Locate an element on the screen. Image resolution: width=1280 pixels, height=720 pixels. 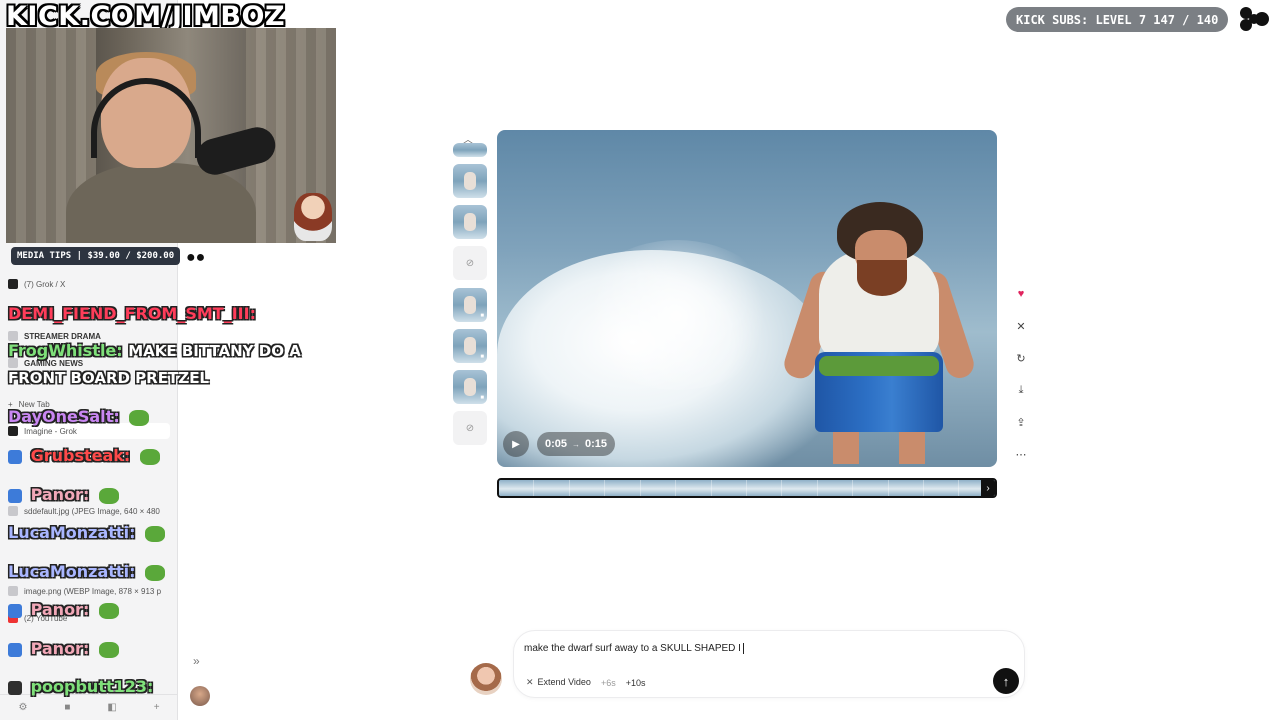
sidebar-tab-image-png: image.png (WEBP Image, 878 × 913 p is located at coordinates (89, 591).